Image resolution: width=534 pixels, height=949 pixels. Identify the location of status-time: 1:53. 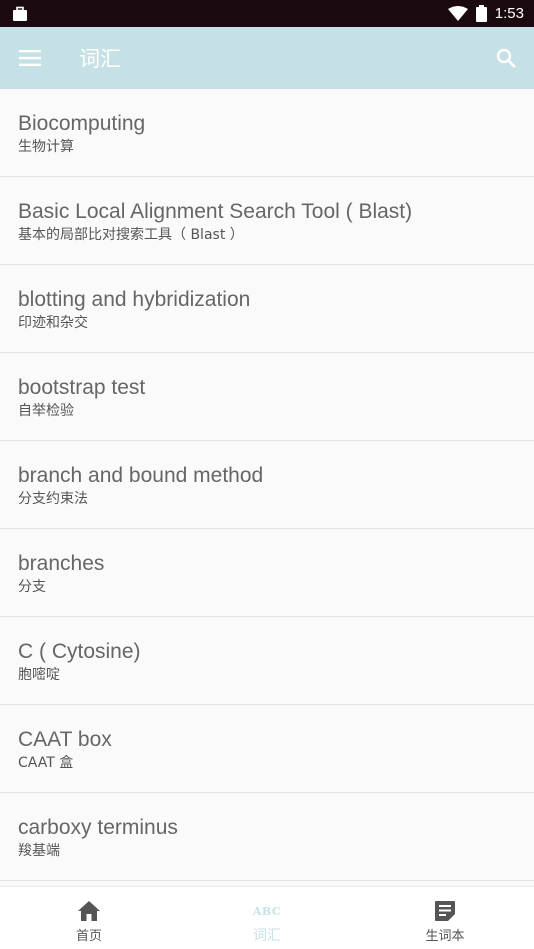
(509, 13).